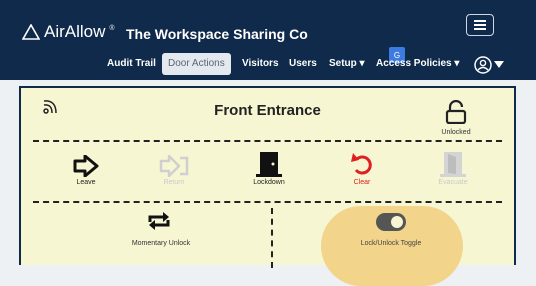 This screenshot has width=536, height=286. What do you see at coordinates (456, 132) in the screenshot?
I see `lock-status-label: Unlocked` at bounding box center [456, 132].